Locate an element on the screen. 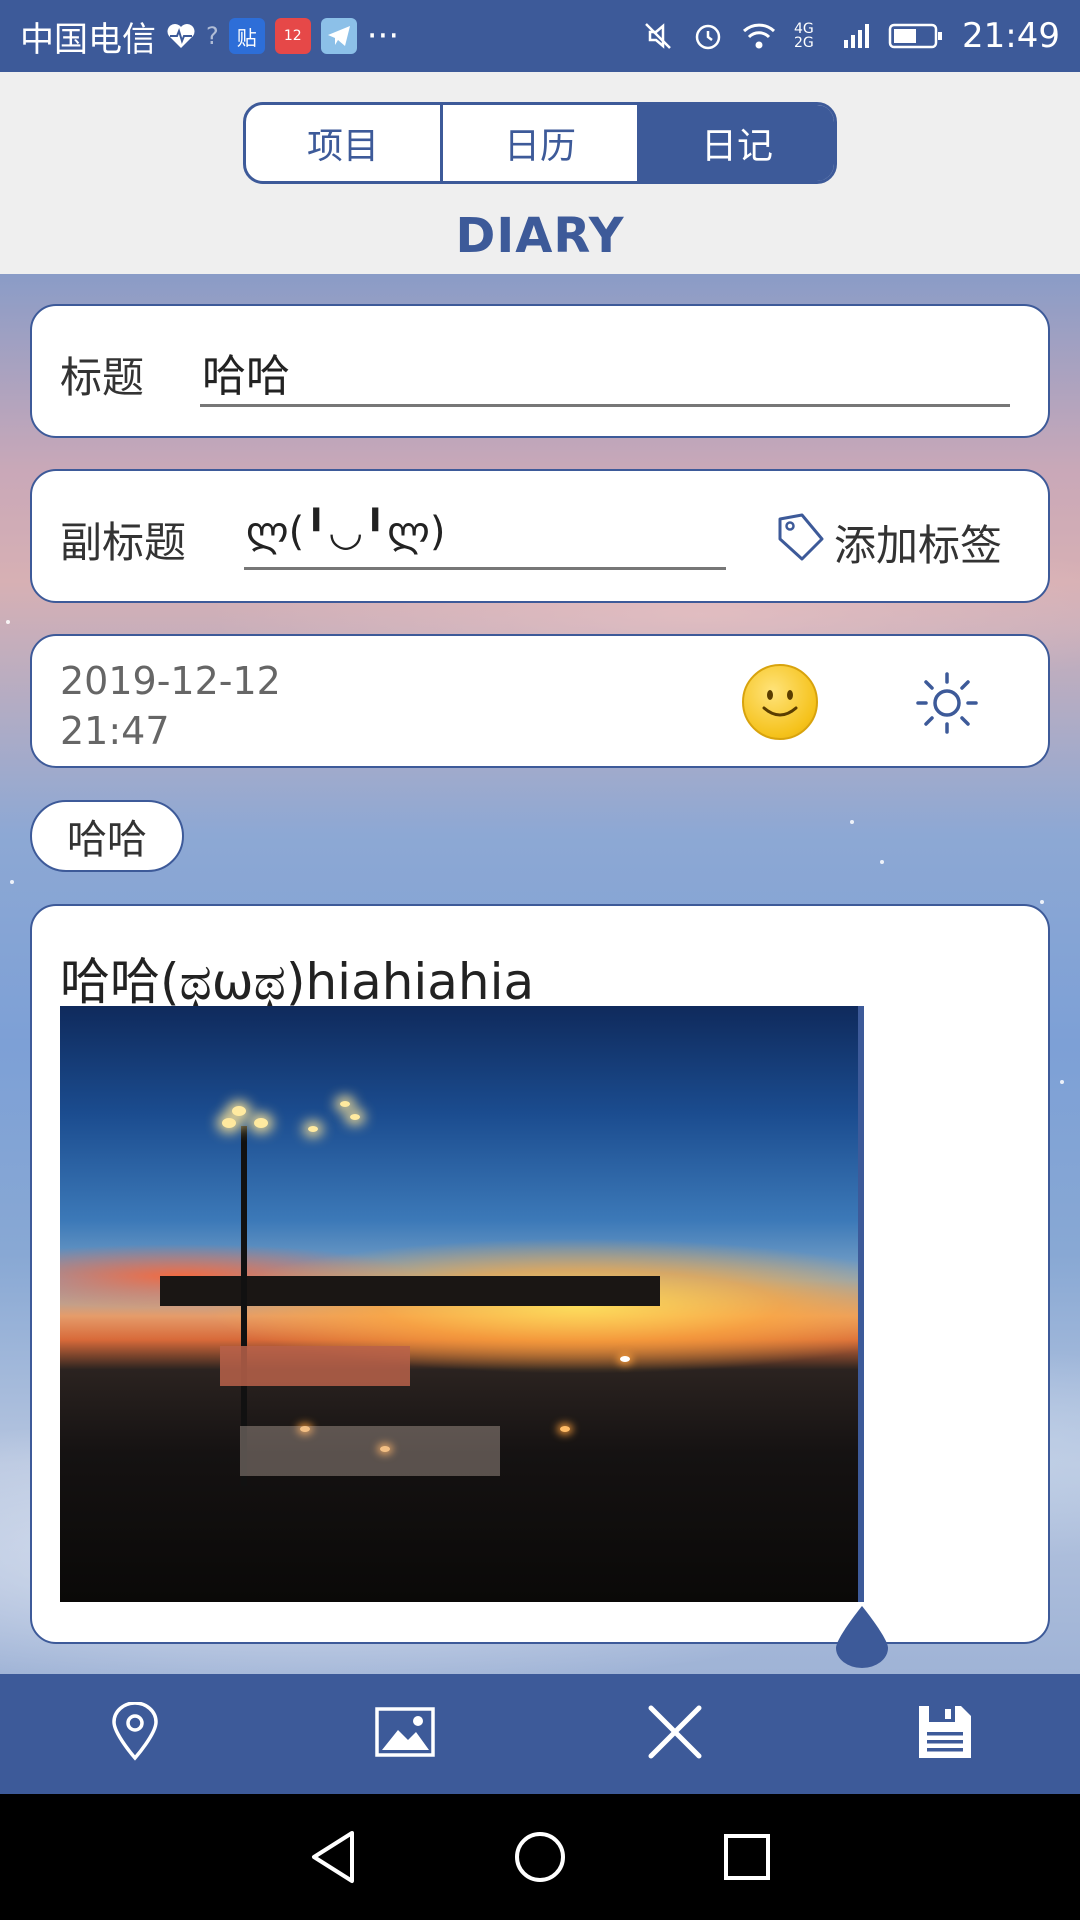 The height and width of the screenshot is (1920, 1080). telegram-app-icon is located at coordinates (338, 36).